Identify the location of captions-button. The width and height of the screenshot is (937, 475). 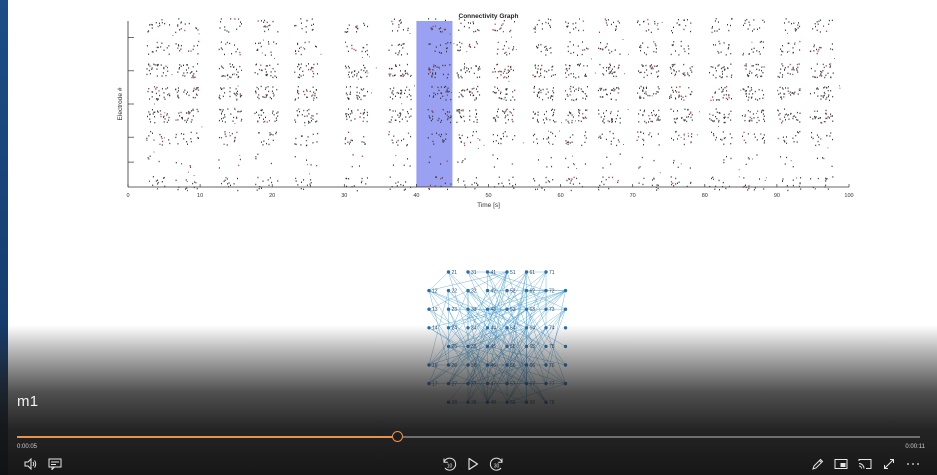
(55, 464).